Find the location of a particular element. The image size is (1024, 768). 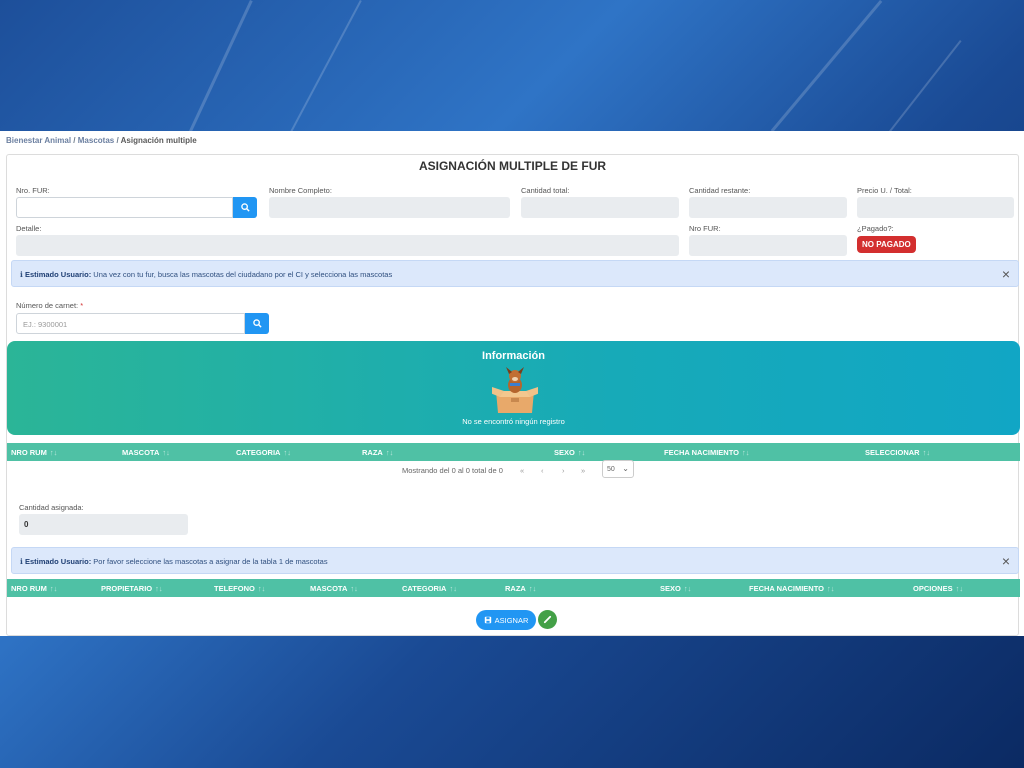

breadcrumb-current: Asignación multiple is located at coordinates (158, 140).